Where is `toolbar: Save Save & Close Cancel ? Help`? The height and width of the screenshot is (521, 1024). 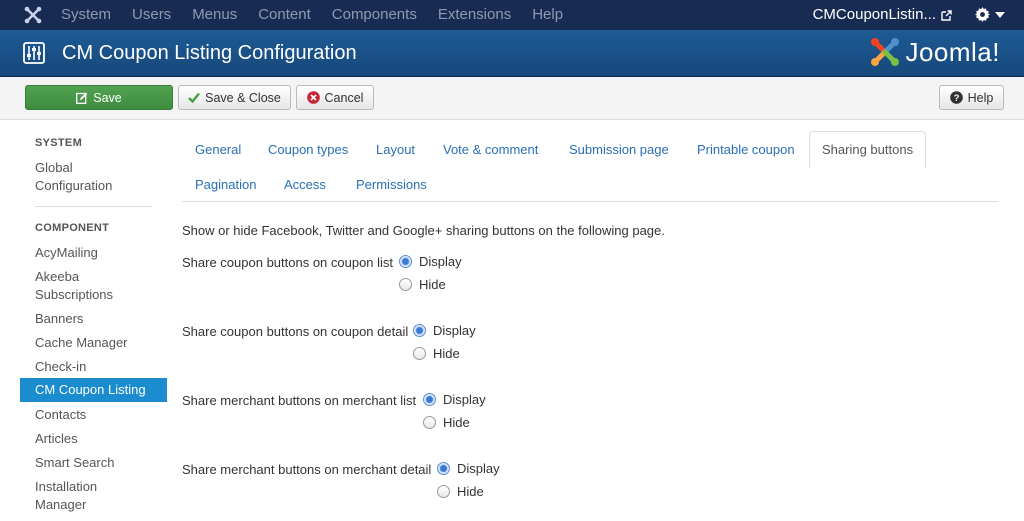 toolbar: Save Save & Close Cancel ? Help is located at coordinates (512, 98).